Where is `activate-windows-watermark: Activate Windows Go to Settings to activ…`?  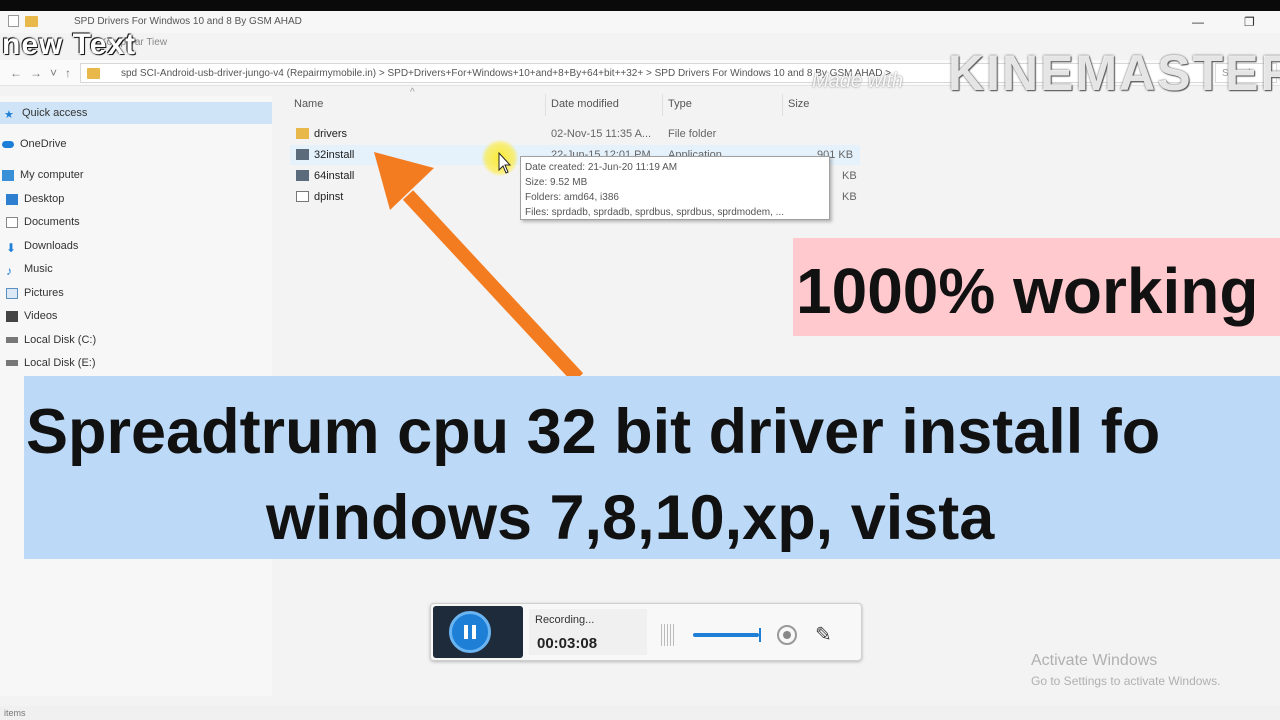
activate-windows-watermark: Activate Windows Go to Settings to activ… is located at coordinates (1125, 670).